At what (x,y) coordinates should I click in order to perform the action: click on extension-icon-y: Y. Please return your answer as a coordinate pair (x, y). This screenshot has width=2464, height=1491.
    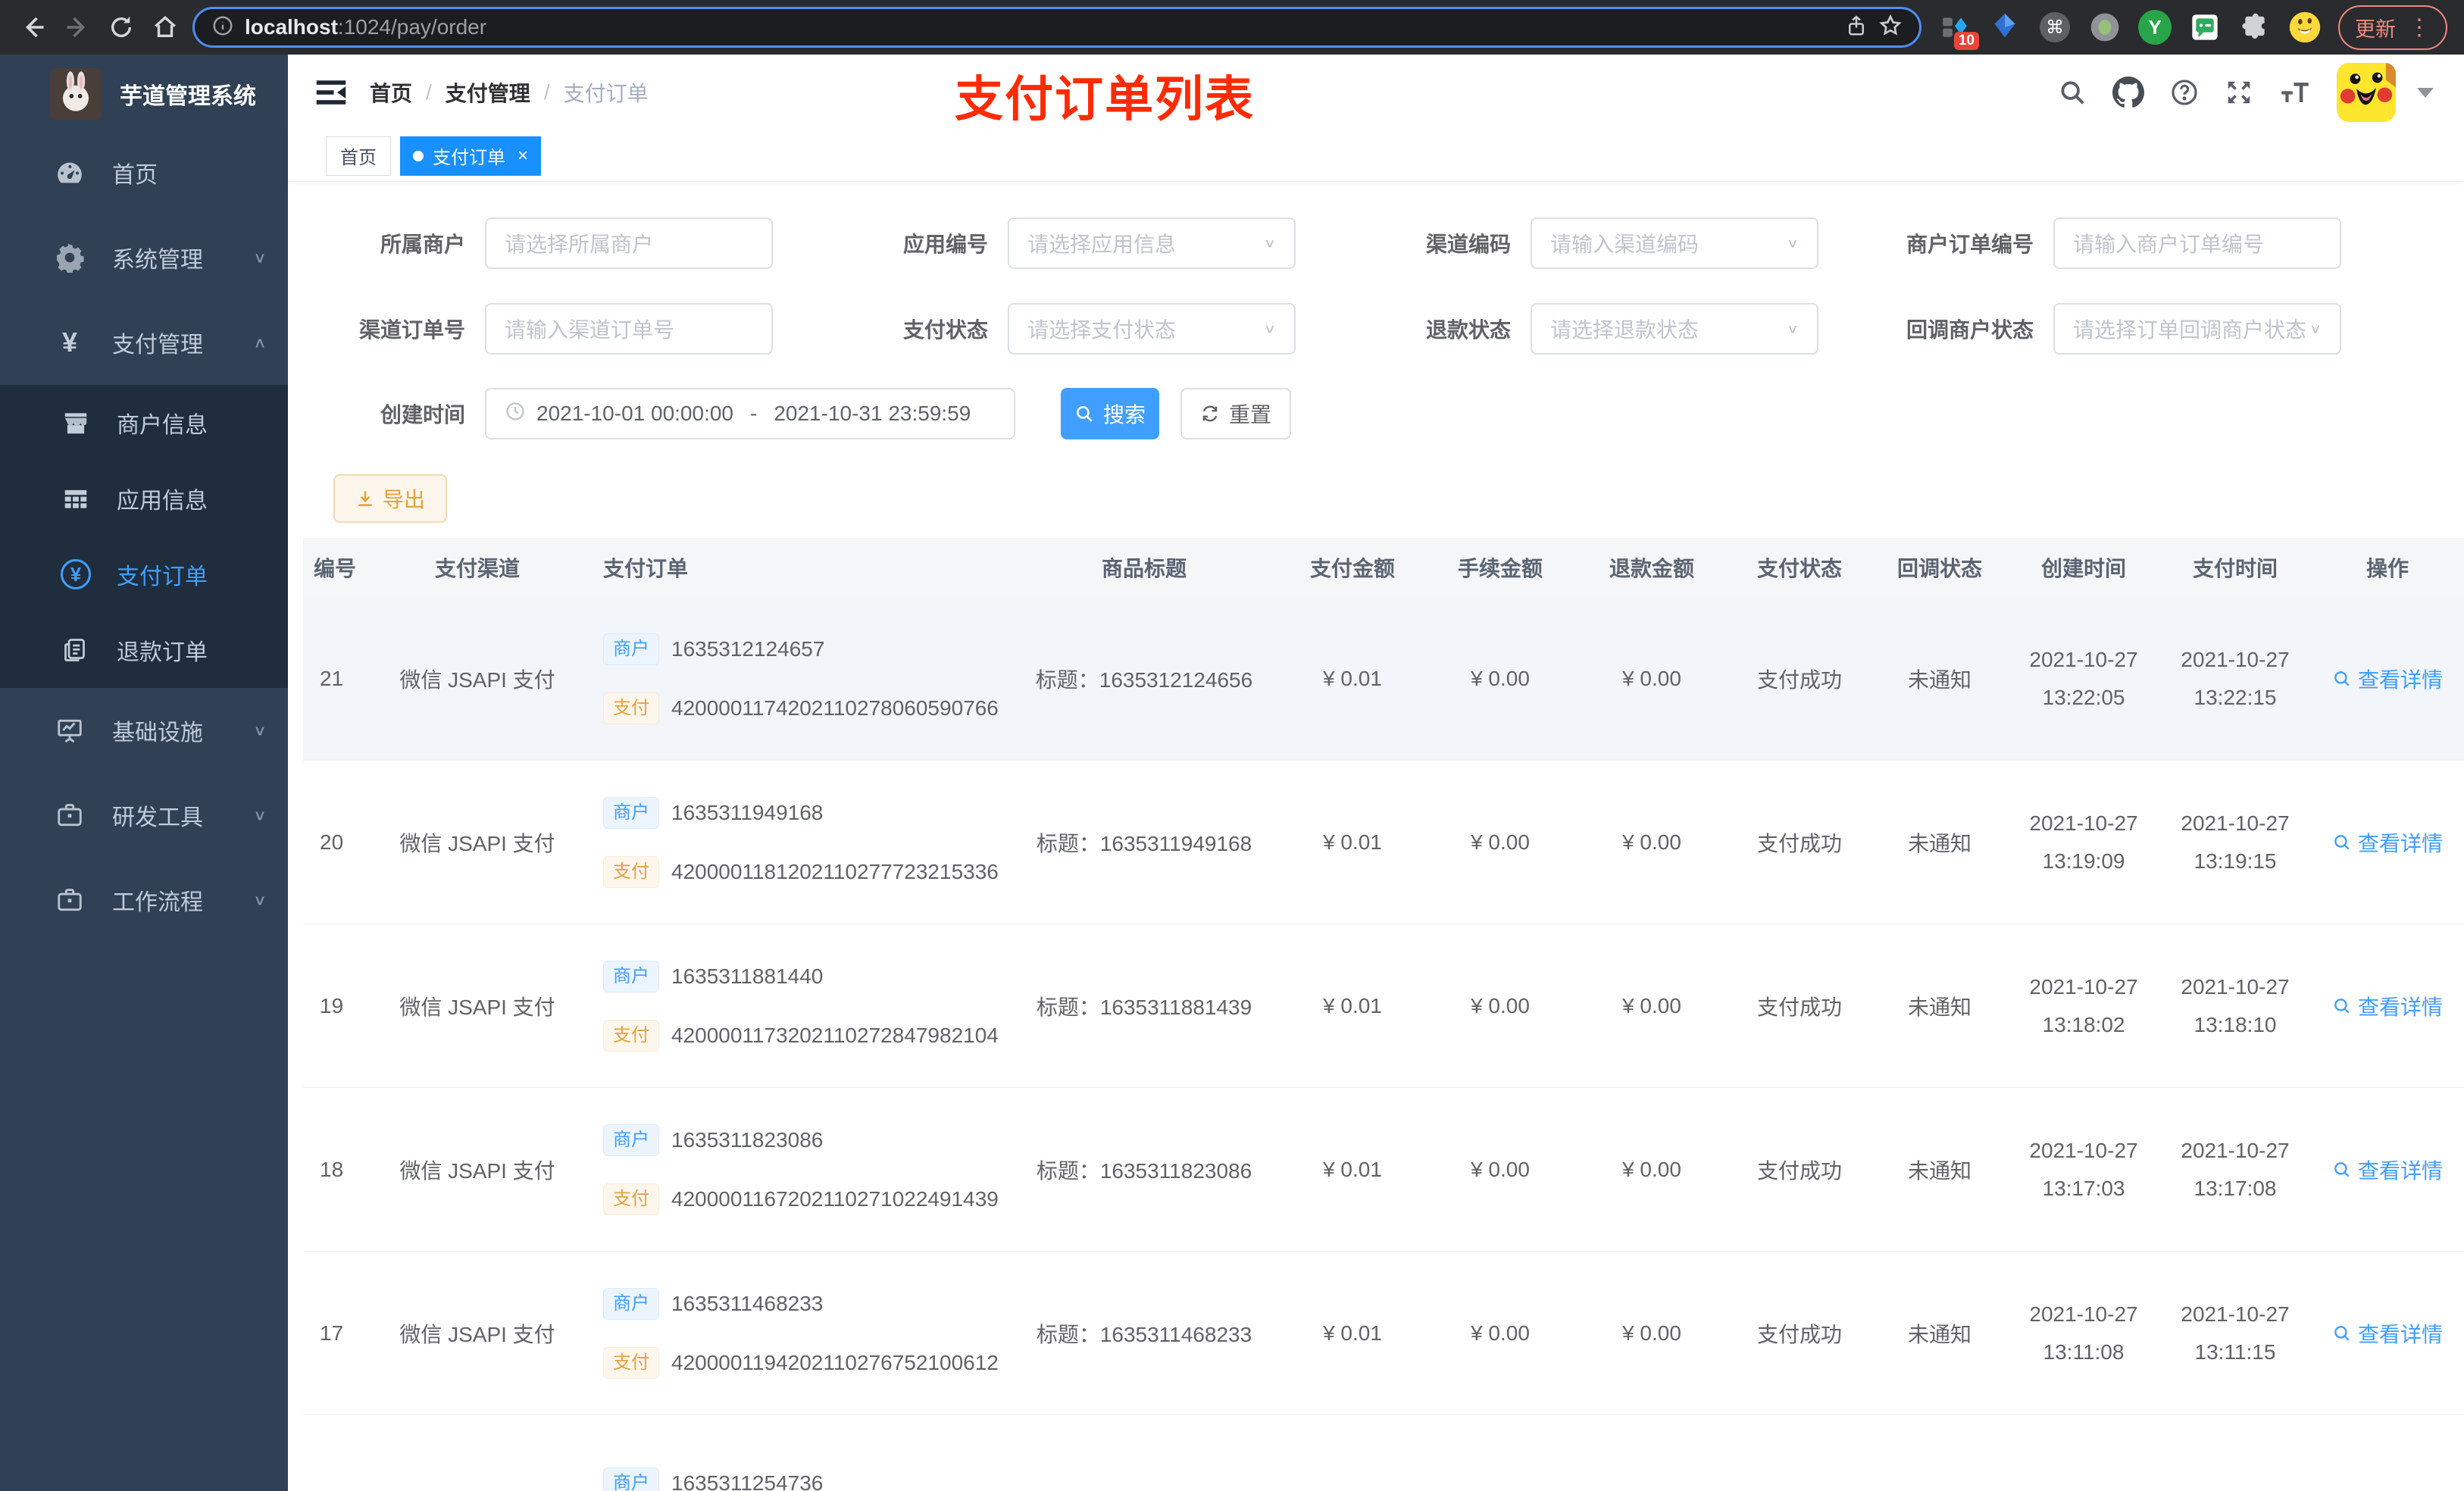
    Looking at the image, I should click on (2155, 27).